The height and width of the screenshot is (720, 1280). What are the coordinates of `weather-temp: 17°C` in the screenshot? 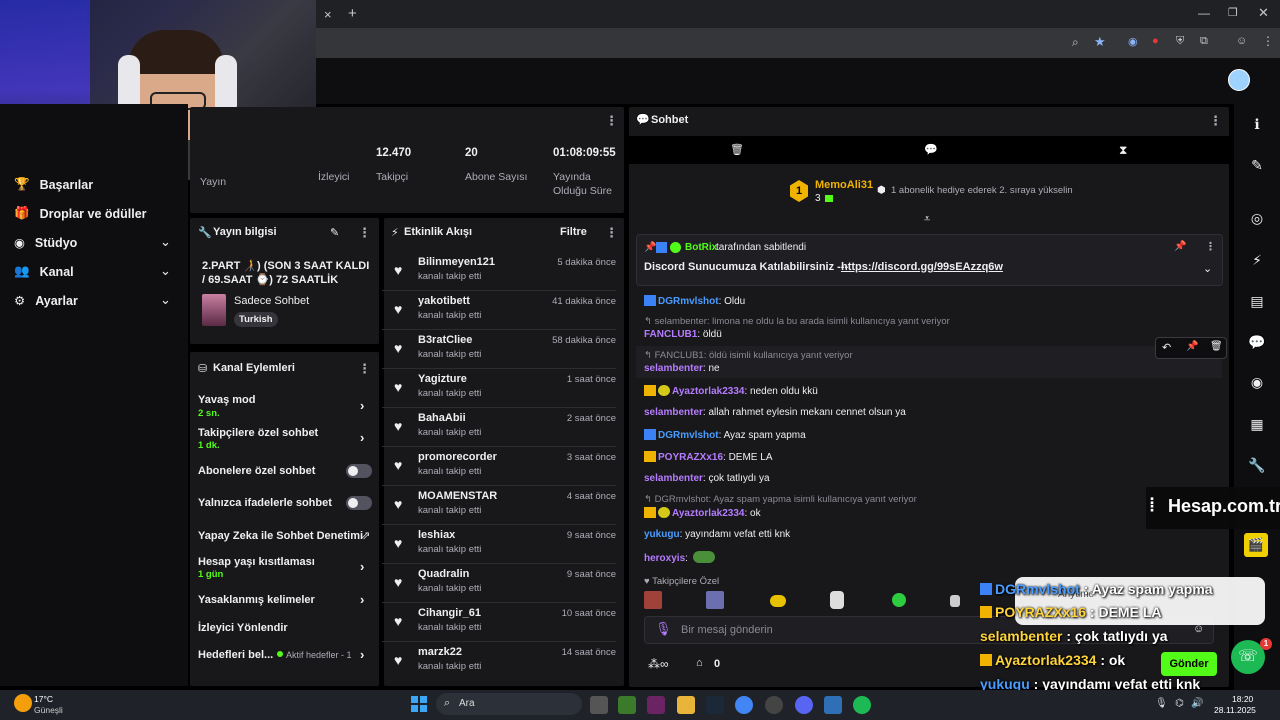 It's located at (43, 699).